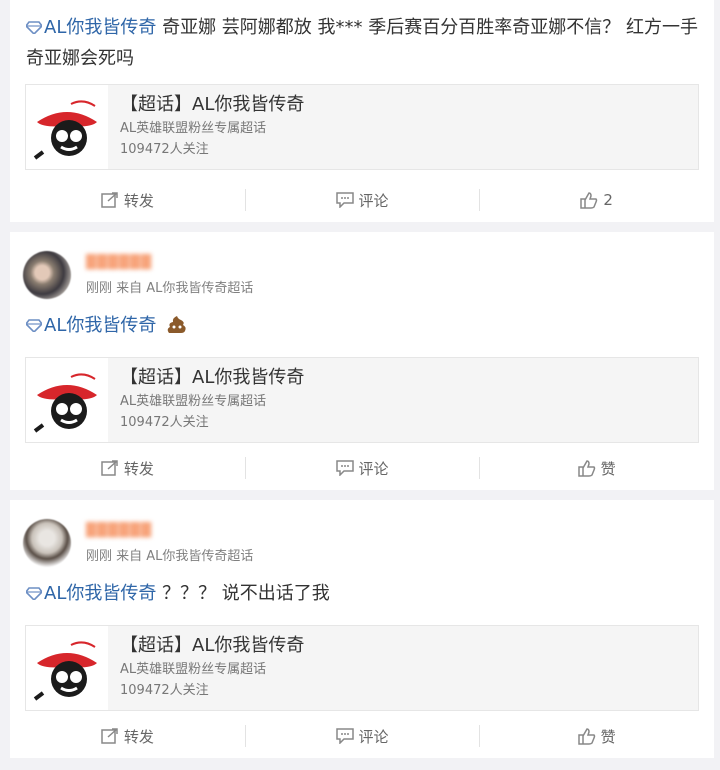 Image resolution: width=720 pixels, height=770 pixels. What do you see at coordinates (362, 326) in the screenshot?
I see `post-text: AL你我皆传奇` at bounding box center [362, 326].